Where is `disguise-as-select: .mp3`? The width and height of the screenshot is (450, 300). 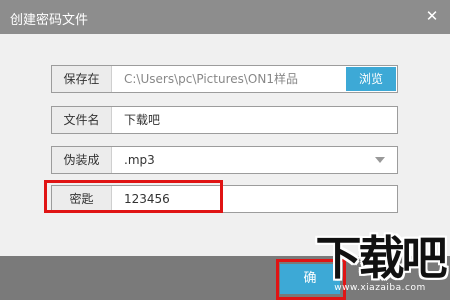 disguise-as-select: .mp3 is located at coordinates (139, 160).